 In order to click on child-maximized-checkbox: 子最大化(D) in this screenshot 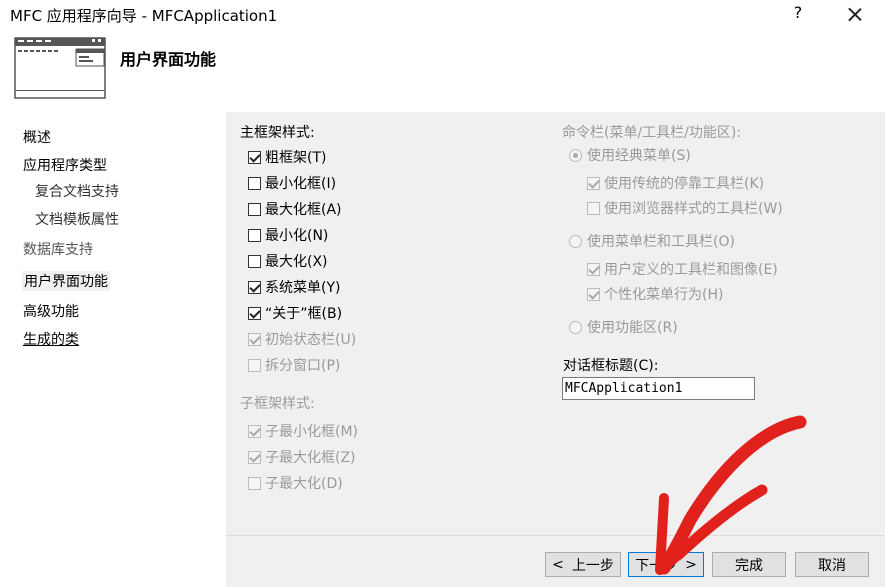, I will do `click(295, 483)`.